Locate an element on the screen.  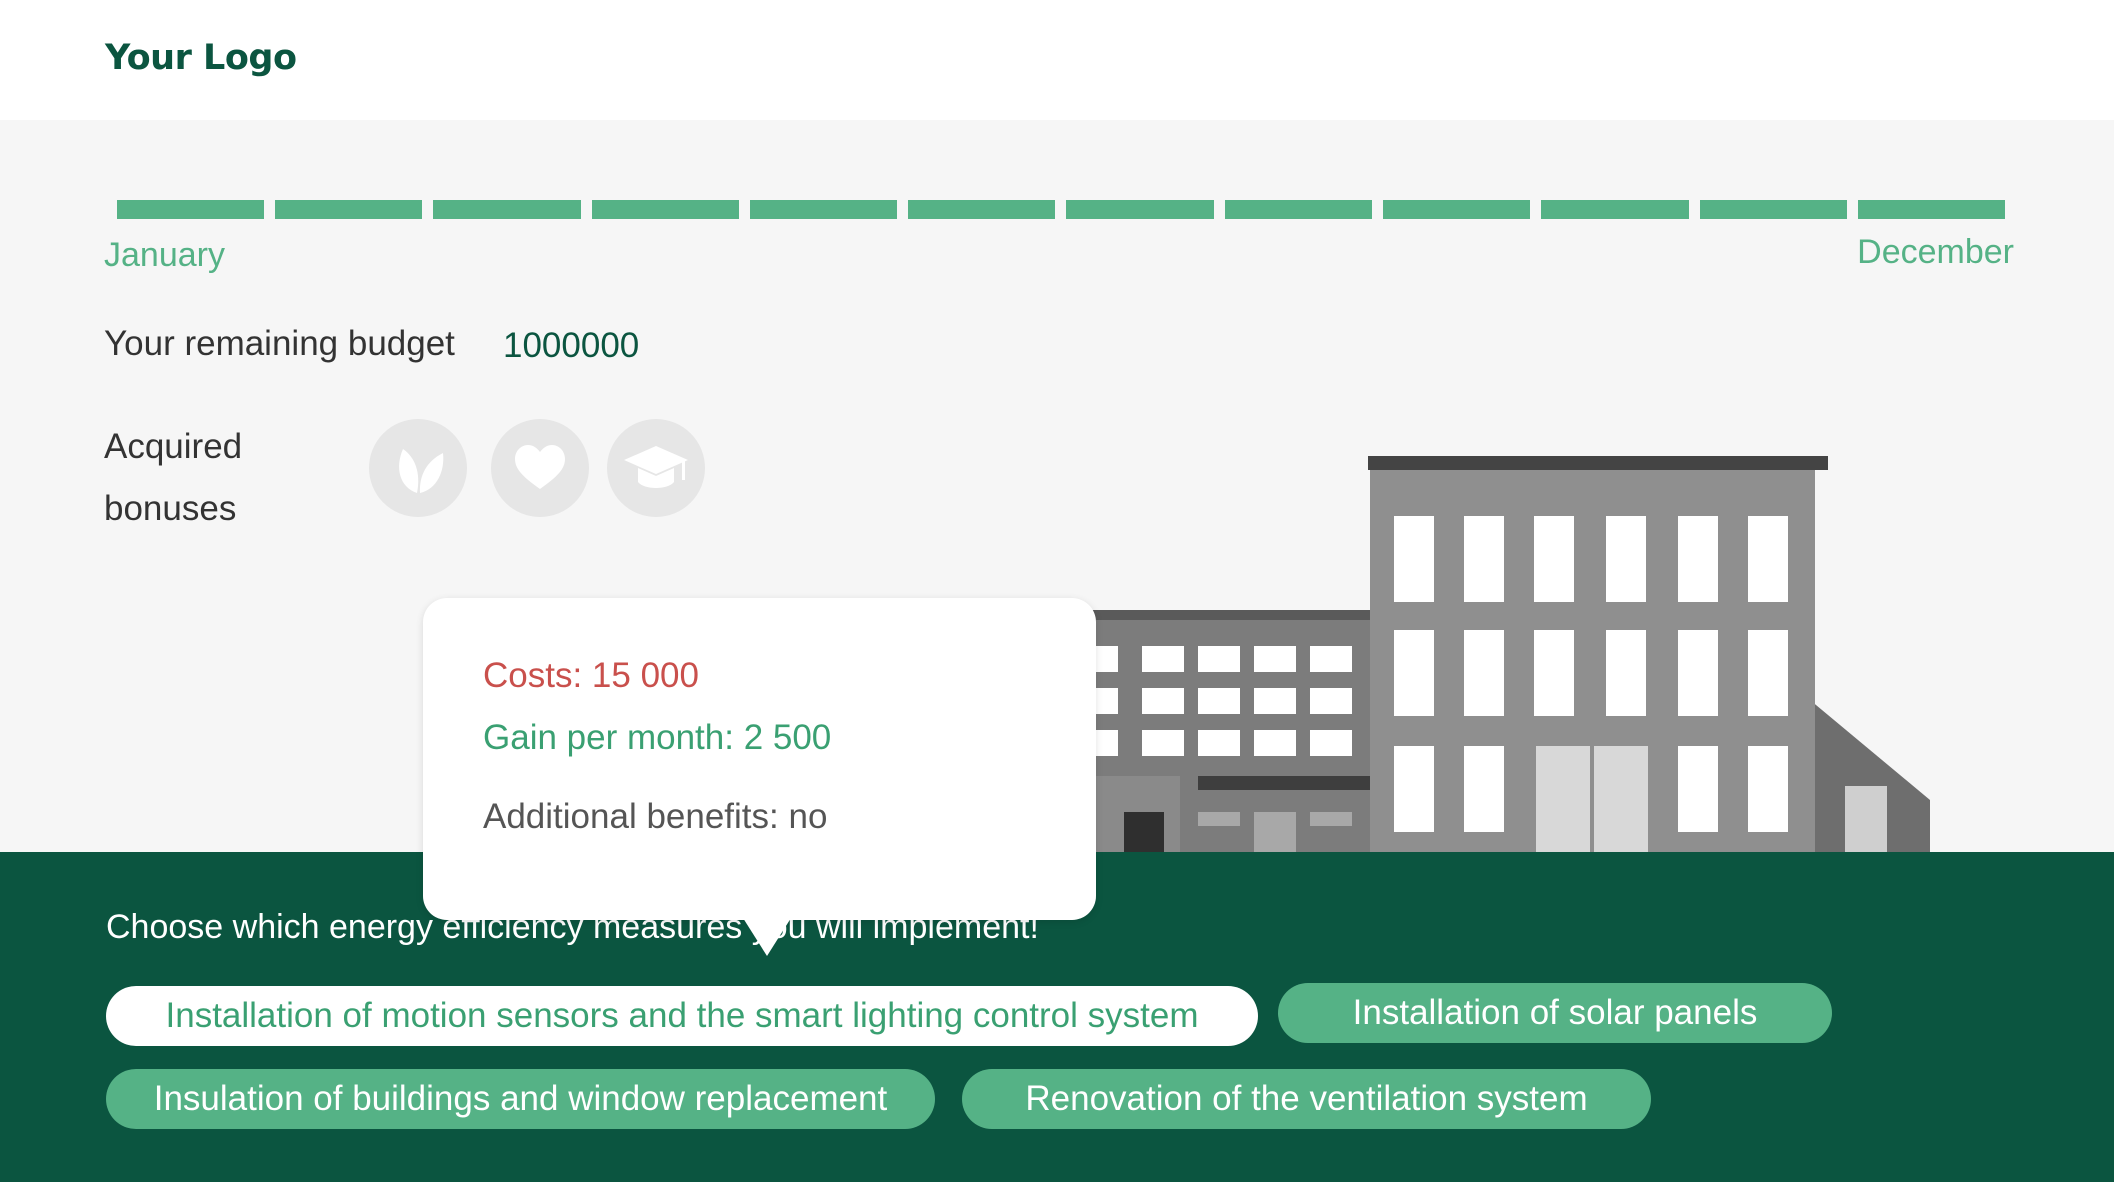
measure-option-solar-panels: Installation of solar panels is located at coordinates (1555, 1013).